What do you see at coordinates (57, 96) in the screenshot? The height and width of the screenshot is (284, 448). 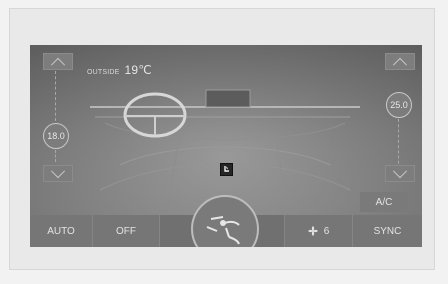 I see `left-temp-scale` at bounding box center [57, 96].